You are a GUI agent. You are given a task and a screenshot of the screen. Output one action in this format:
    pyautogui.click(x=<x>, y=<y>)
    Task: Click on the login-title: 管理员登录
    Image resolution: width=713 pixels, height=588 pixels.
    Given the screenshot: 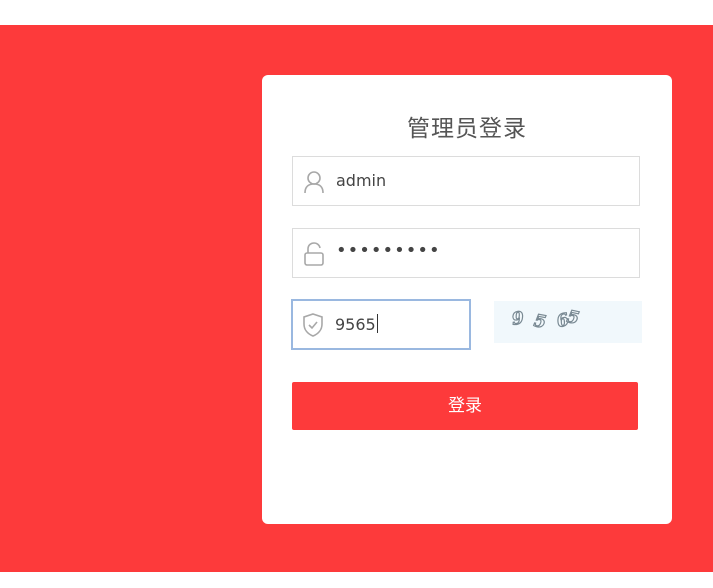 What is the action you would take?
    pyautogui.click(x=467, y=129)
    